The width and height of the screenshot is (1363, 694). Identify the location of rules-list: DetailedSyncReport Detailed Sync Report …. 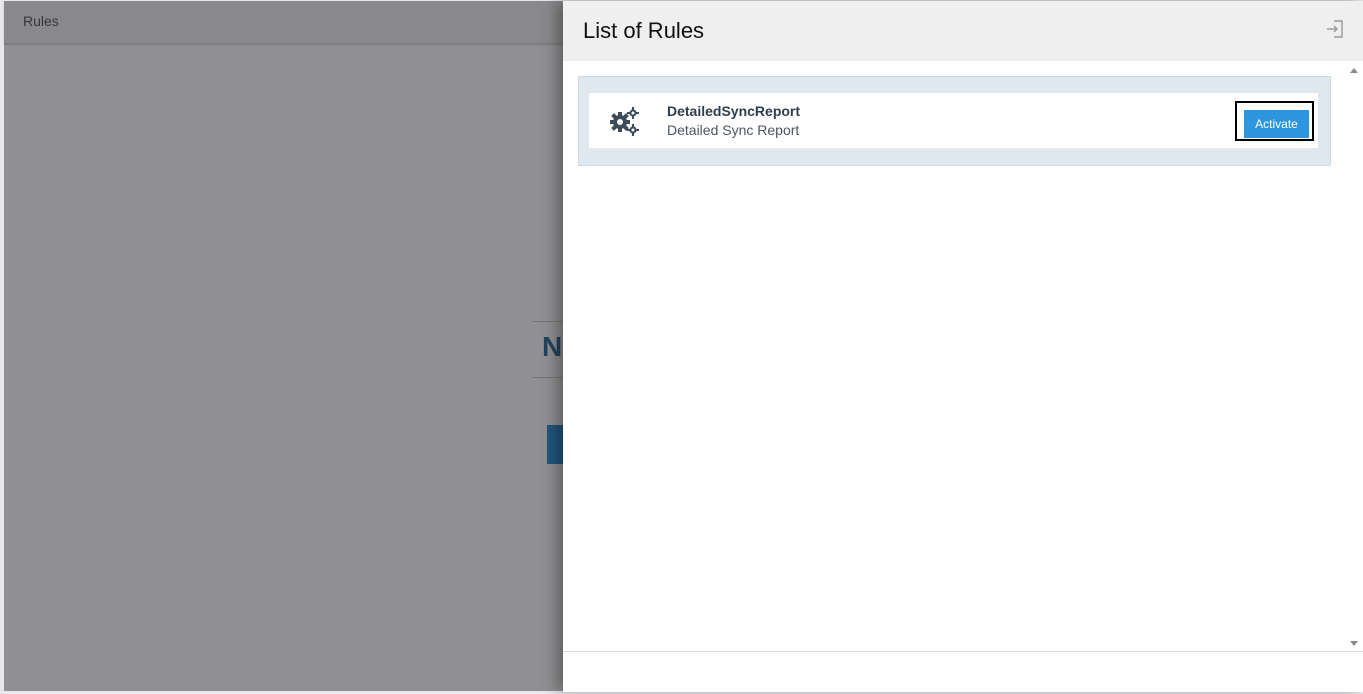
(954, 121).